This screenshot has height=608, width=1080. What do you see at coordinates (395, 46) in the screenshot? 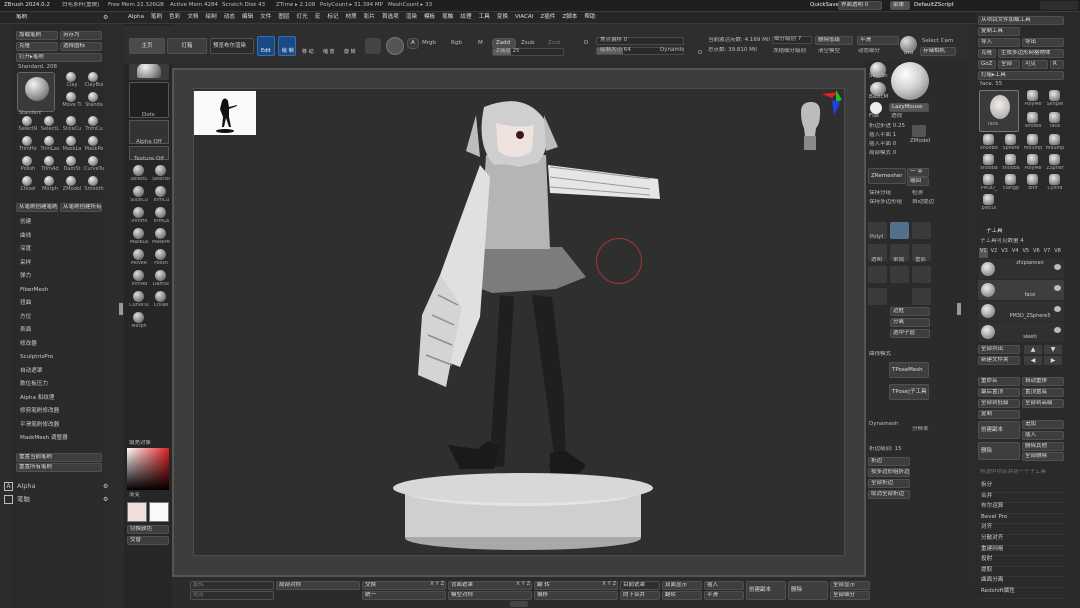
I see `gizmo-sphere-icon` at bounding box center [395, 46].